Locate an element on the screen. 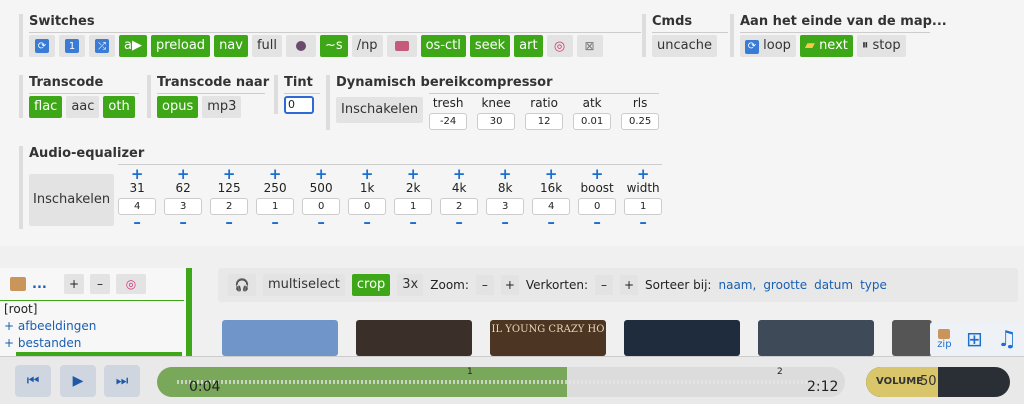  thumbnail: IL YOUNG CRAZY HO is located at coordinates (548, 338).